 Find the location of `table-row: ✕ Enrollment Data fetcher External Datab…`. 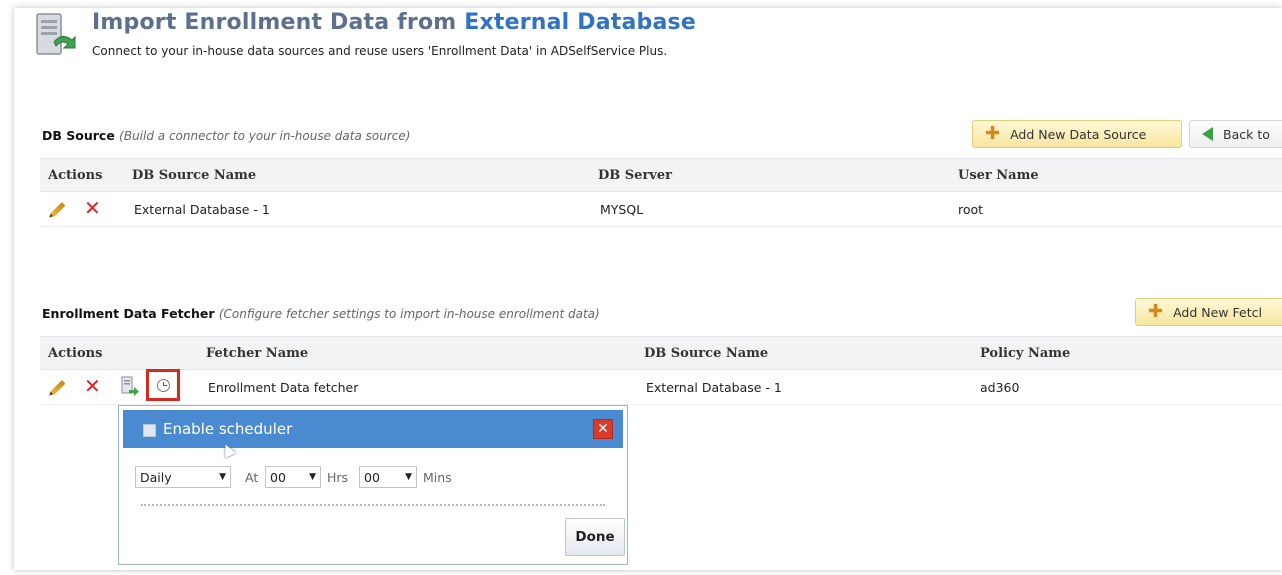

table-row: ✕ Enrollment Data fetcher External Datab… is located at coordinates (661, 387).